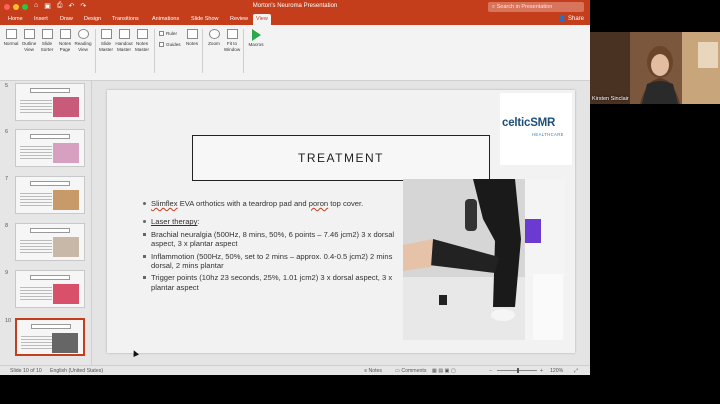 The width and height of the screenshot is (720, 404). Describe the element at coordinates (214, 43) in the screenshot. I see `zoom-label: Zoom` at that location.